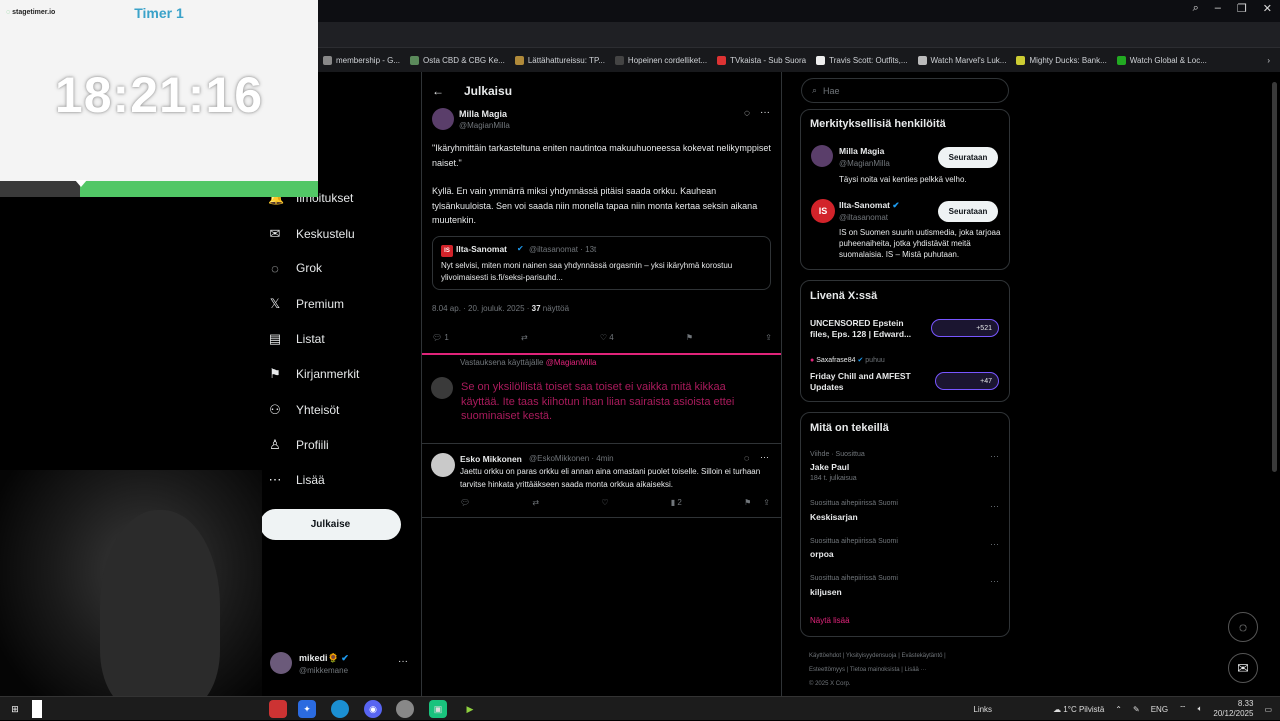 Image resolution: width=1280 pixels, height=721 pixels. Describe the element at coordinates (1183, 709) in the screenshot. I see `network-icon: ⌔` at that location.